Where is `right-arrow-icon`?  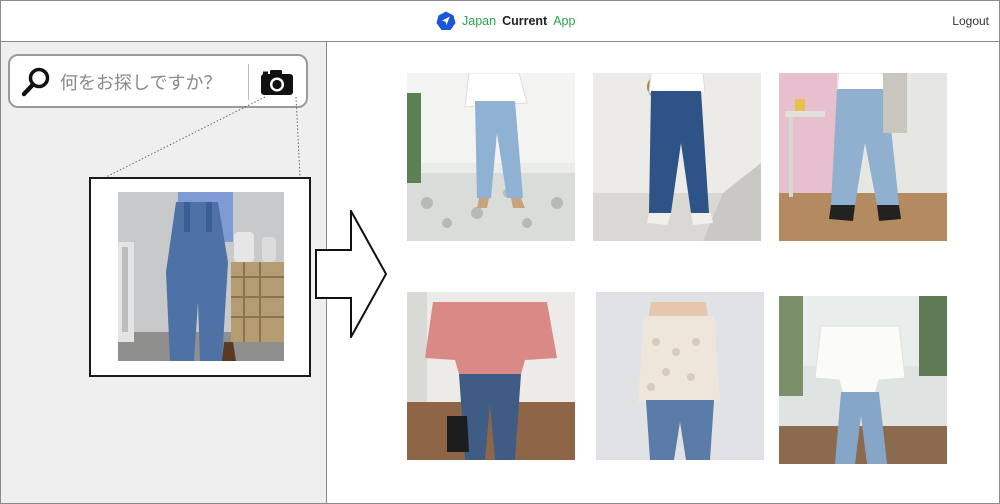
right-arrow-icon is located at coordinates (351, 274).